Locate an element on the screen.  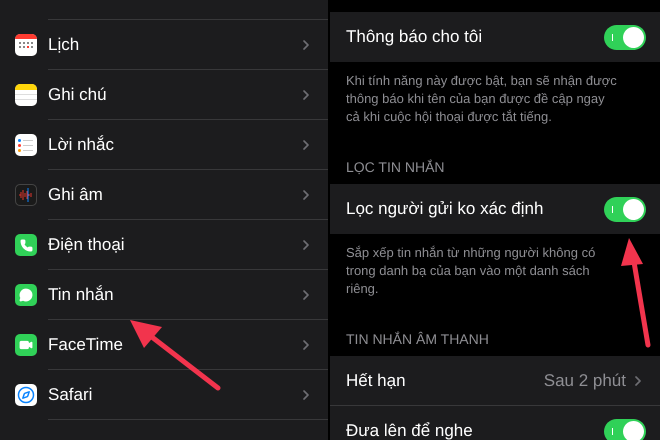
chat-bubble-icon is located at coordinates (26, 295).